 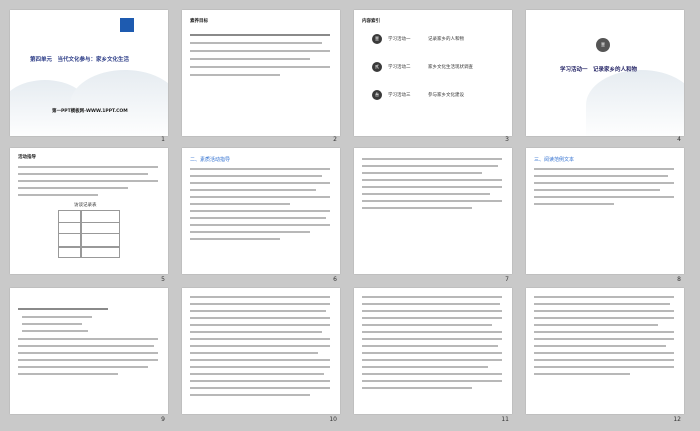 What do you see at coordinates (261, 211) in the screenshot?
I see `slide-thumbnail-6: 二、素质活动指导` at bounding box center [261, 211].